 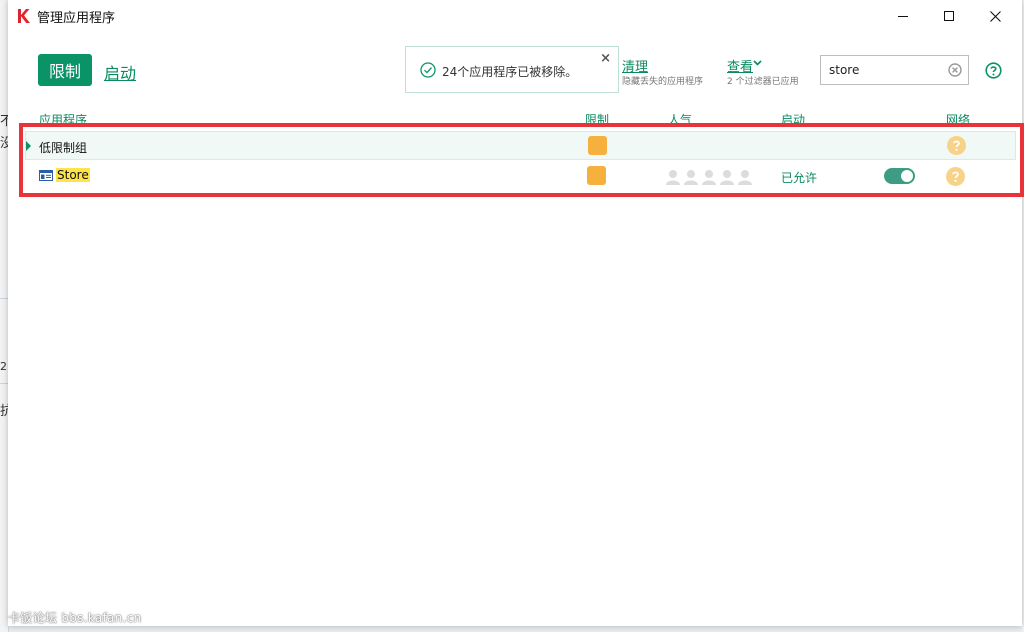 I want to click on background-text: 不, so click(x=4, y=121).